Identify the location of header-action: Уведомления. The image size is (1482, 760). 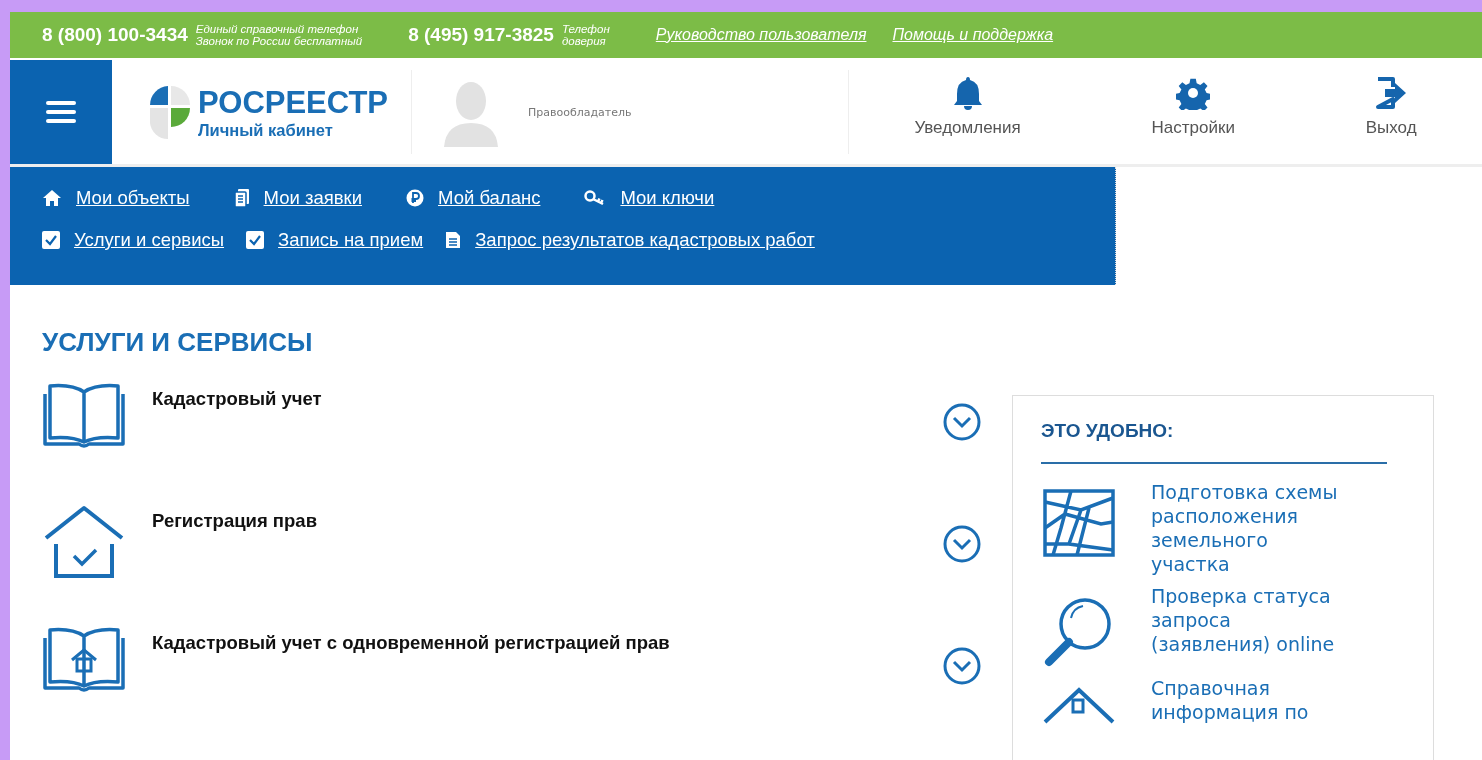
(967, 116).